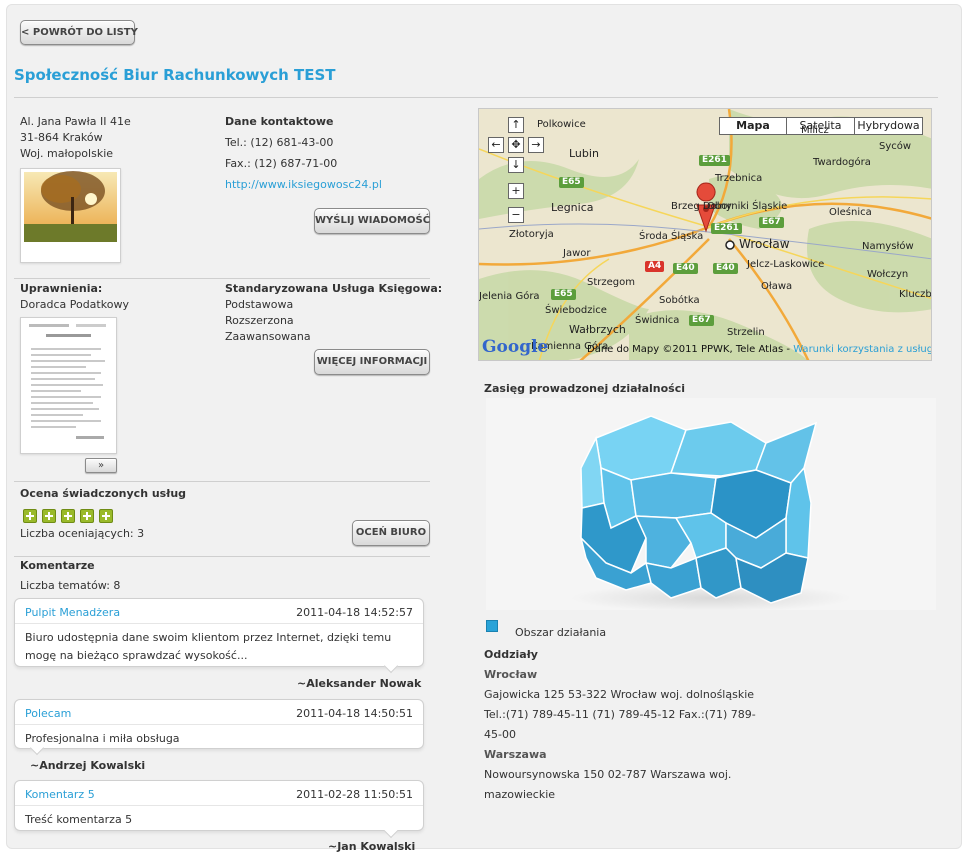 This screenshot has height=853, width=970. What do you see at coordinates (585, 388) in the screenshot?
I see `coverage-heading: Zasięg prowadzonej działalności` at bounding box center [585, 388].